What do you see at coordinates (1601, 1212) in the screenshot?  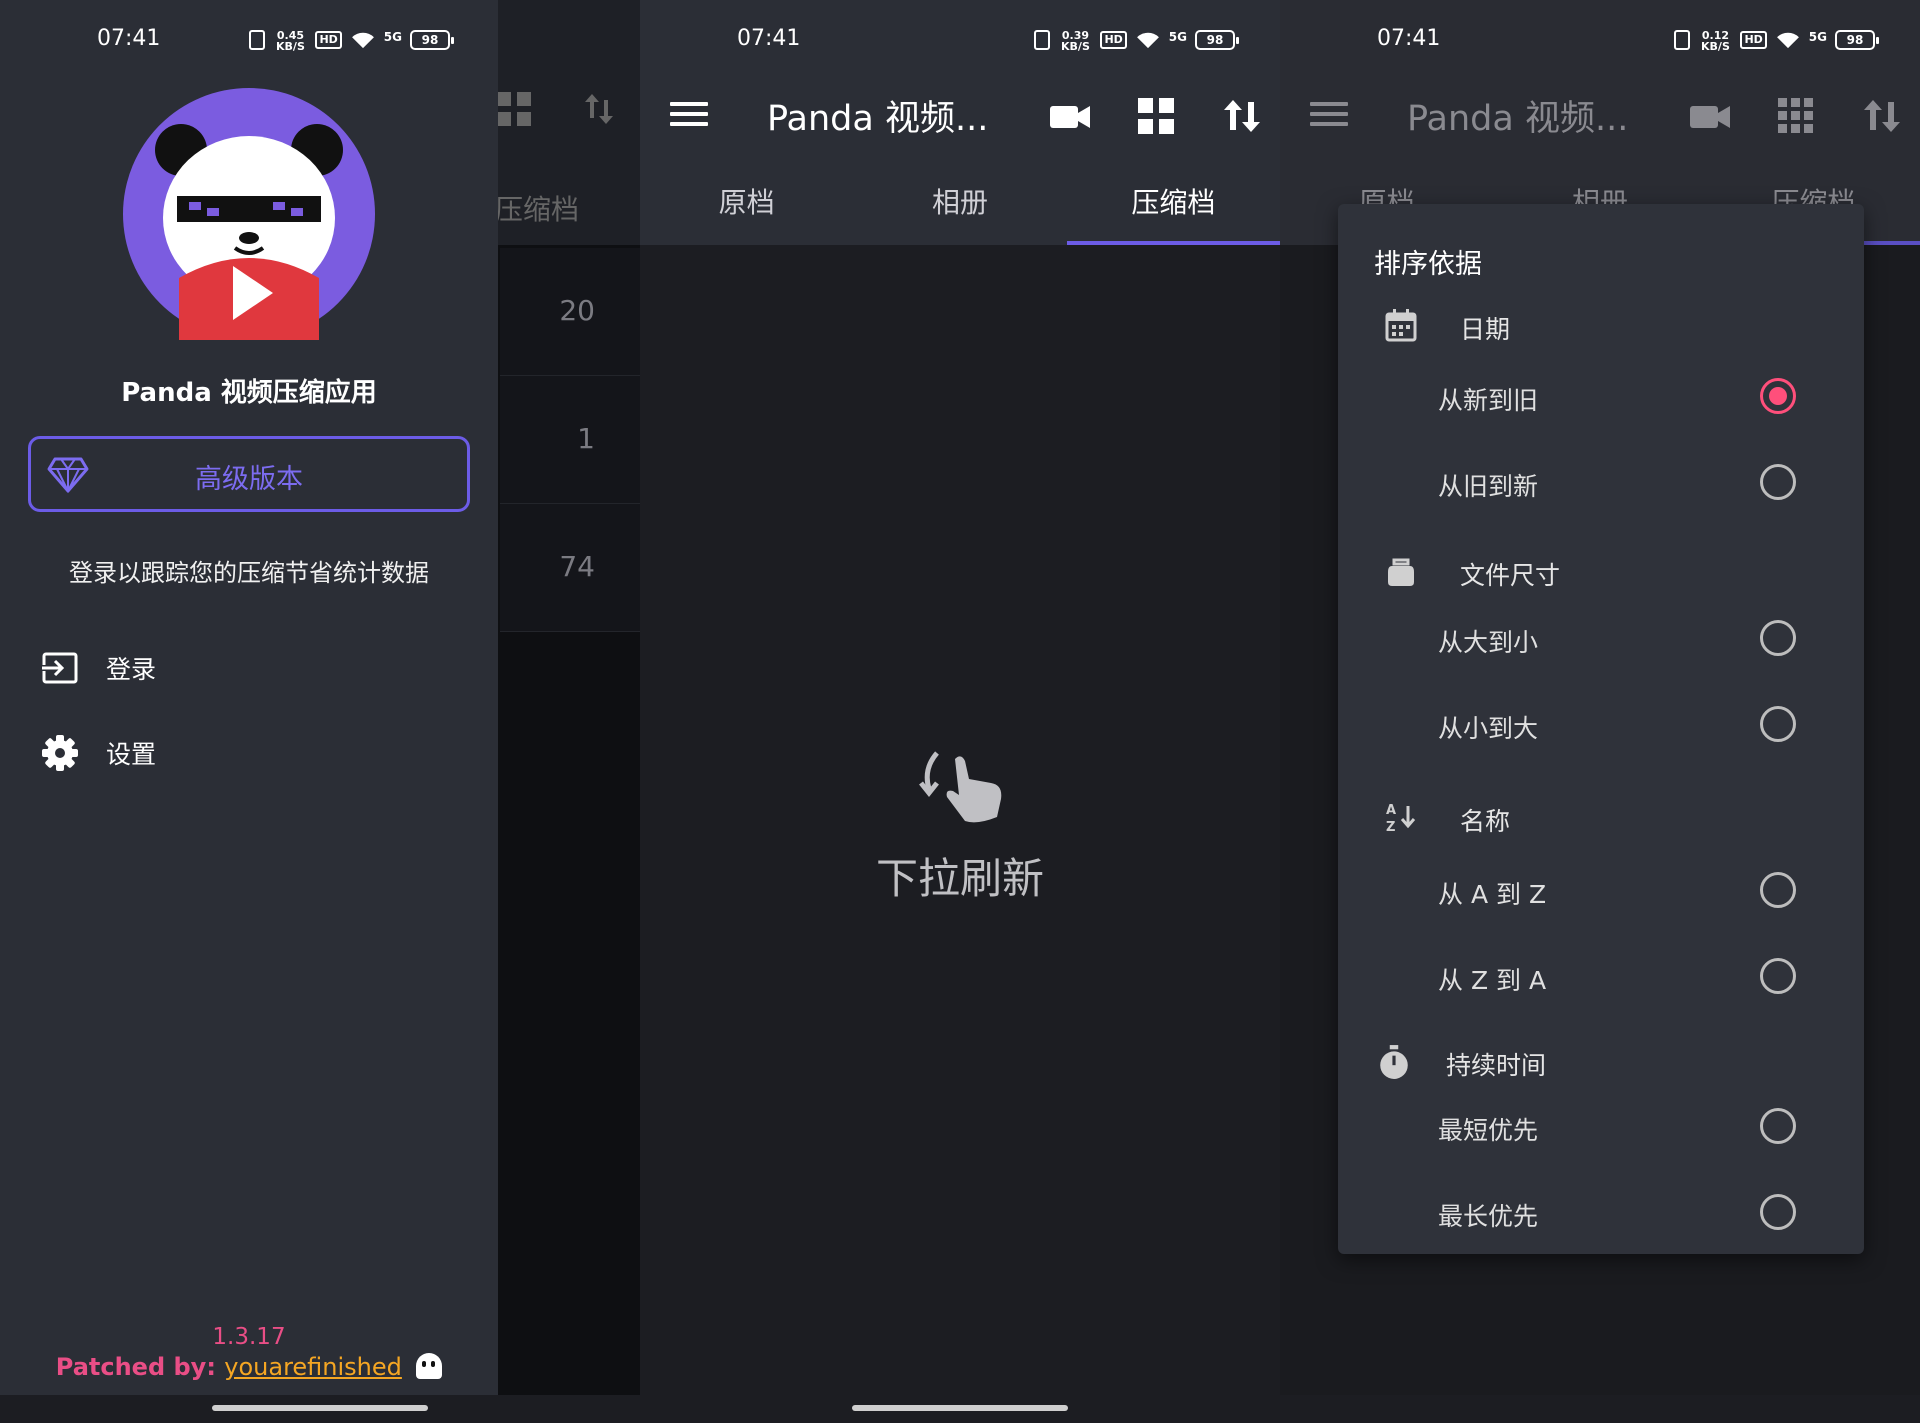 I see `sort-option-longest-first: 最长优先` at bounding box center [1601, 1212].